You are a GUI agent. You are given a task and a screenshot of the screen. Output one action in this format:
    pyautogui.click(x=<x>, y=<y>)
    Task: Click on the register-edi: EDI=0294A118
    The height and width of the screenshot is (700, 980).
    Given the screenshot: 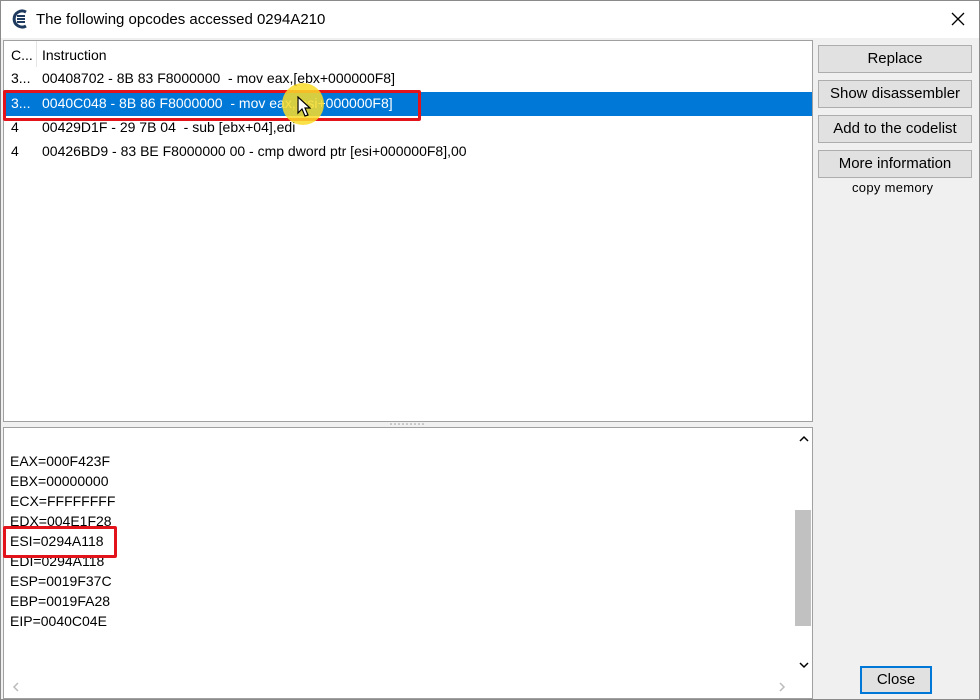 What is the action you would take?
    pyautogui.click(x=57, y=561)
    